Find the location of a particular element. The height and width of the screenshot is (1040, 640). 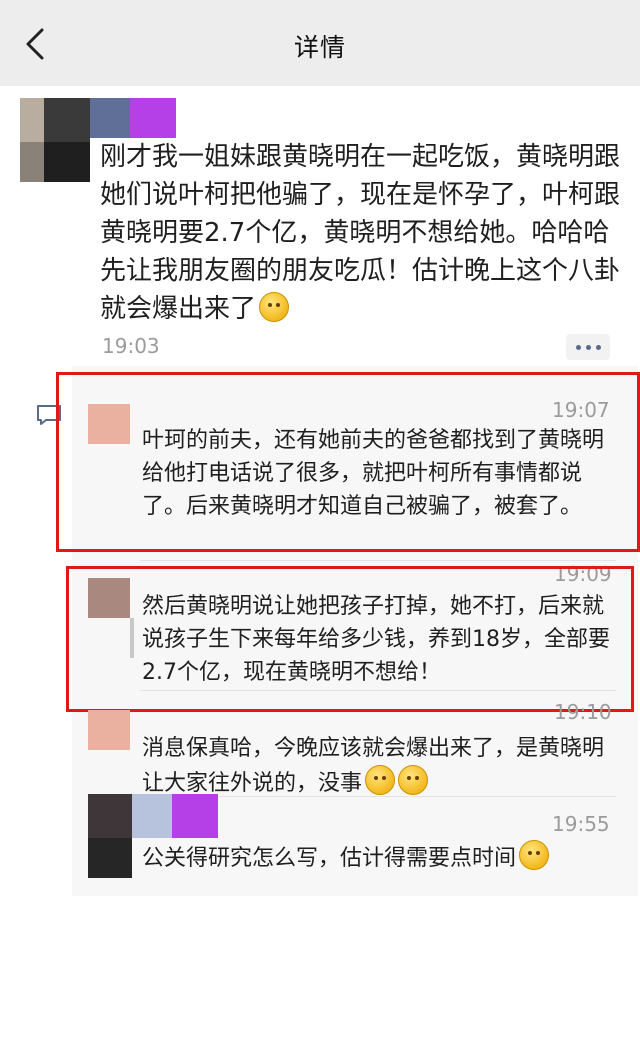

page-title: 详情 is located at coordinates (319, 47).